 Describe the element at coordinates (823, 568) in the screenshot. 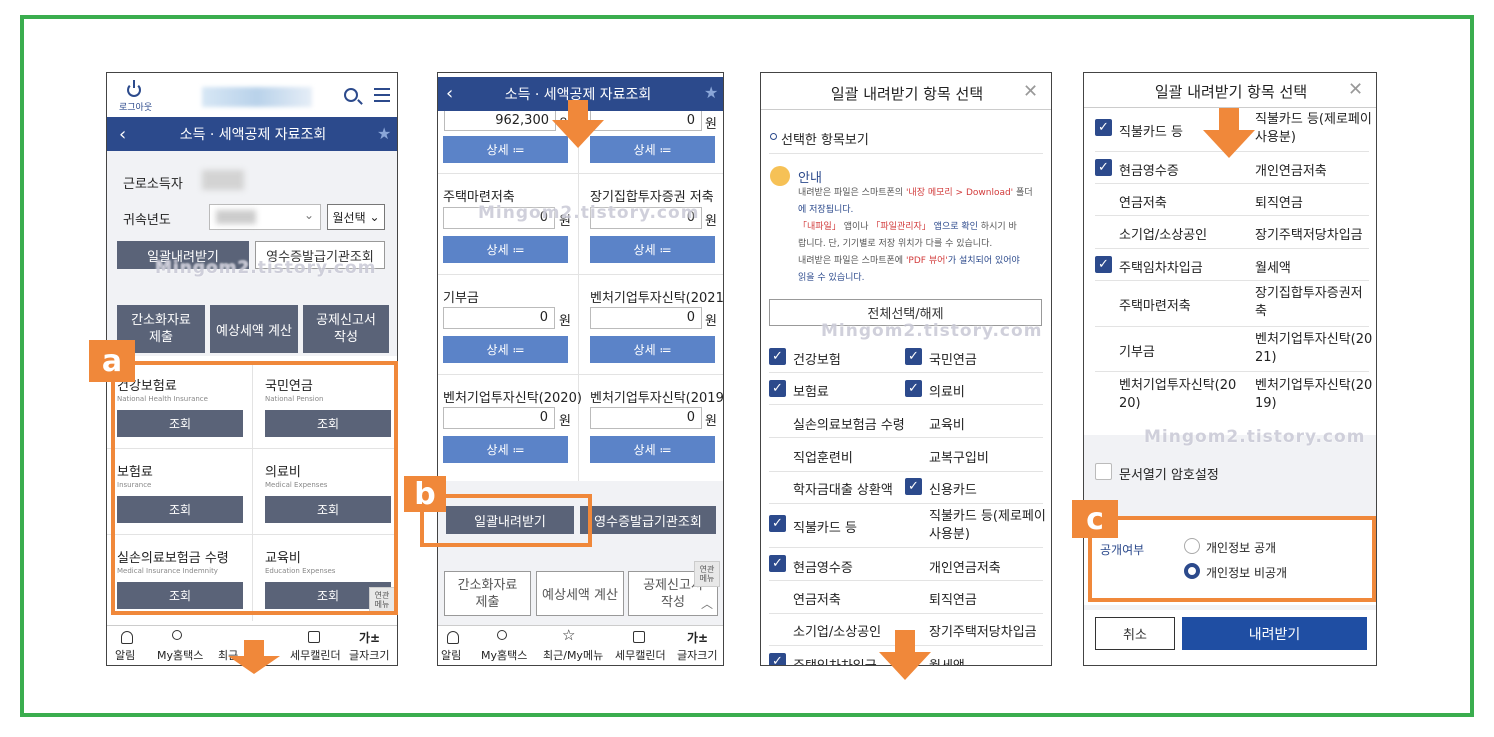

I see `item-cash-receipt: 현금영수증` at that location.